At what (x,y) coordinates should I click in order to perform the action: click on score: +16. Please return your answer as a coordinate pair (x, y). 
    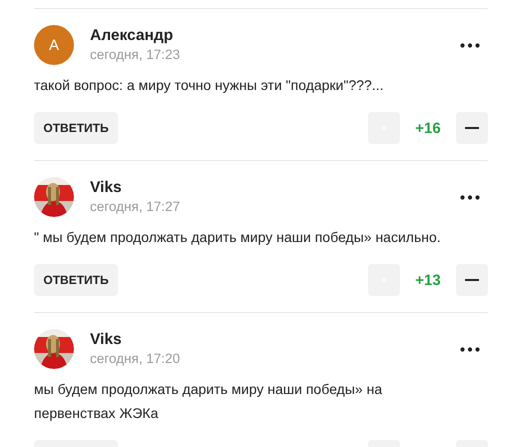
    Looking at the image, I should click on (428, 128).